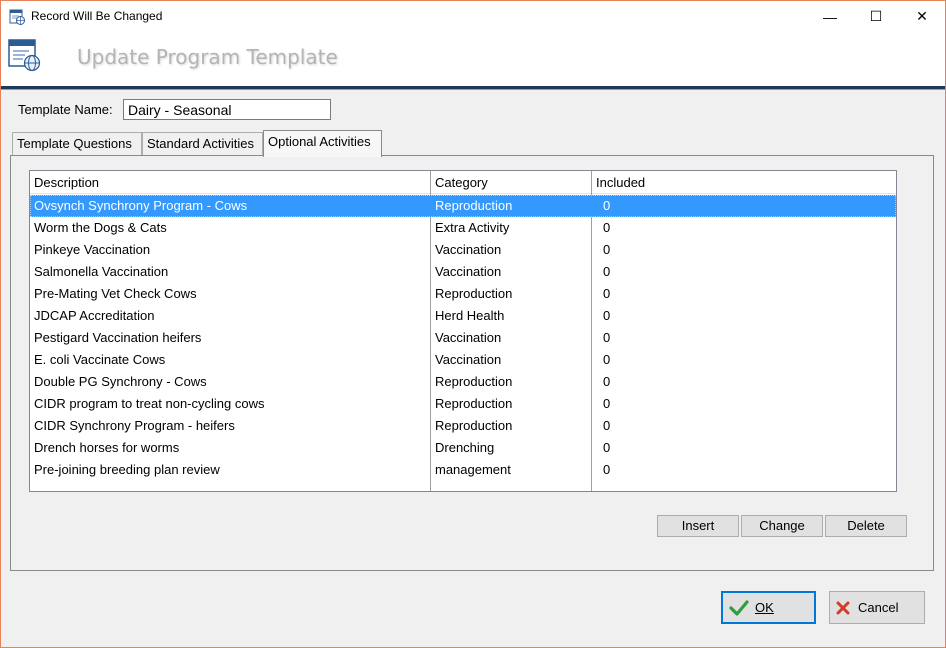 The image size is (946, 648). Describe the element at coordinates (511, 182) in the screenshot. I see `column-header-category: Category` at that location.